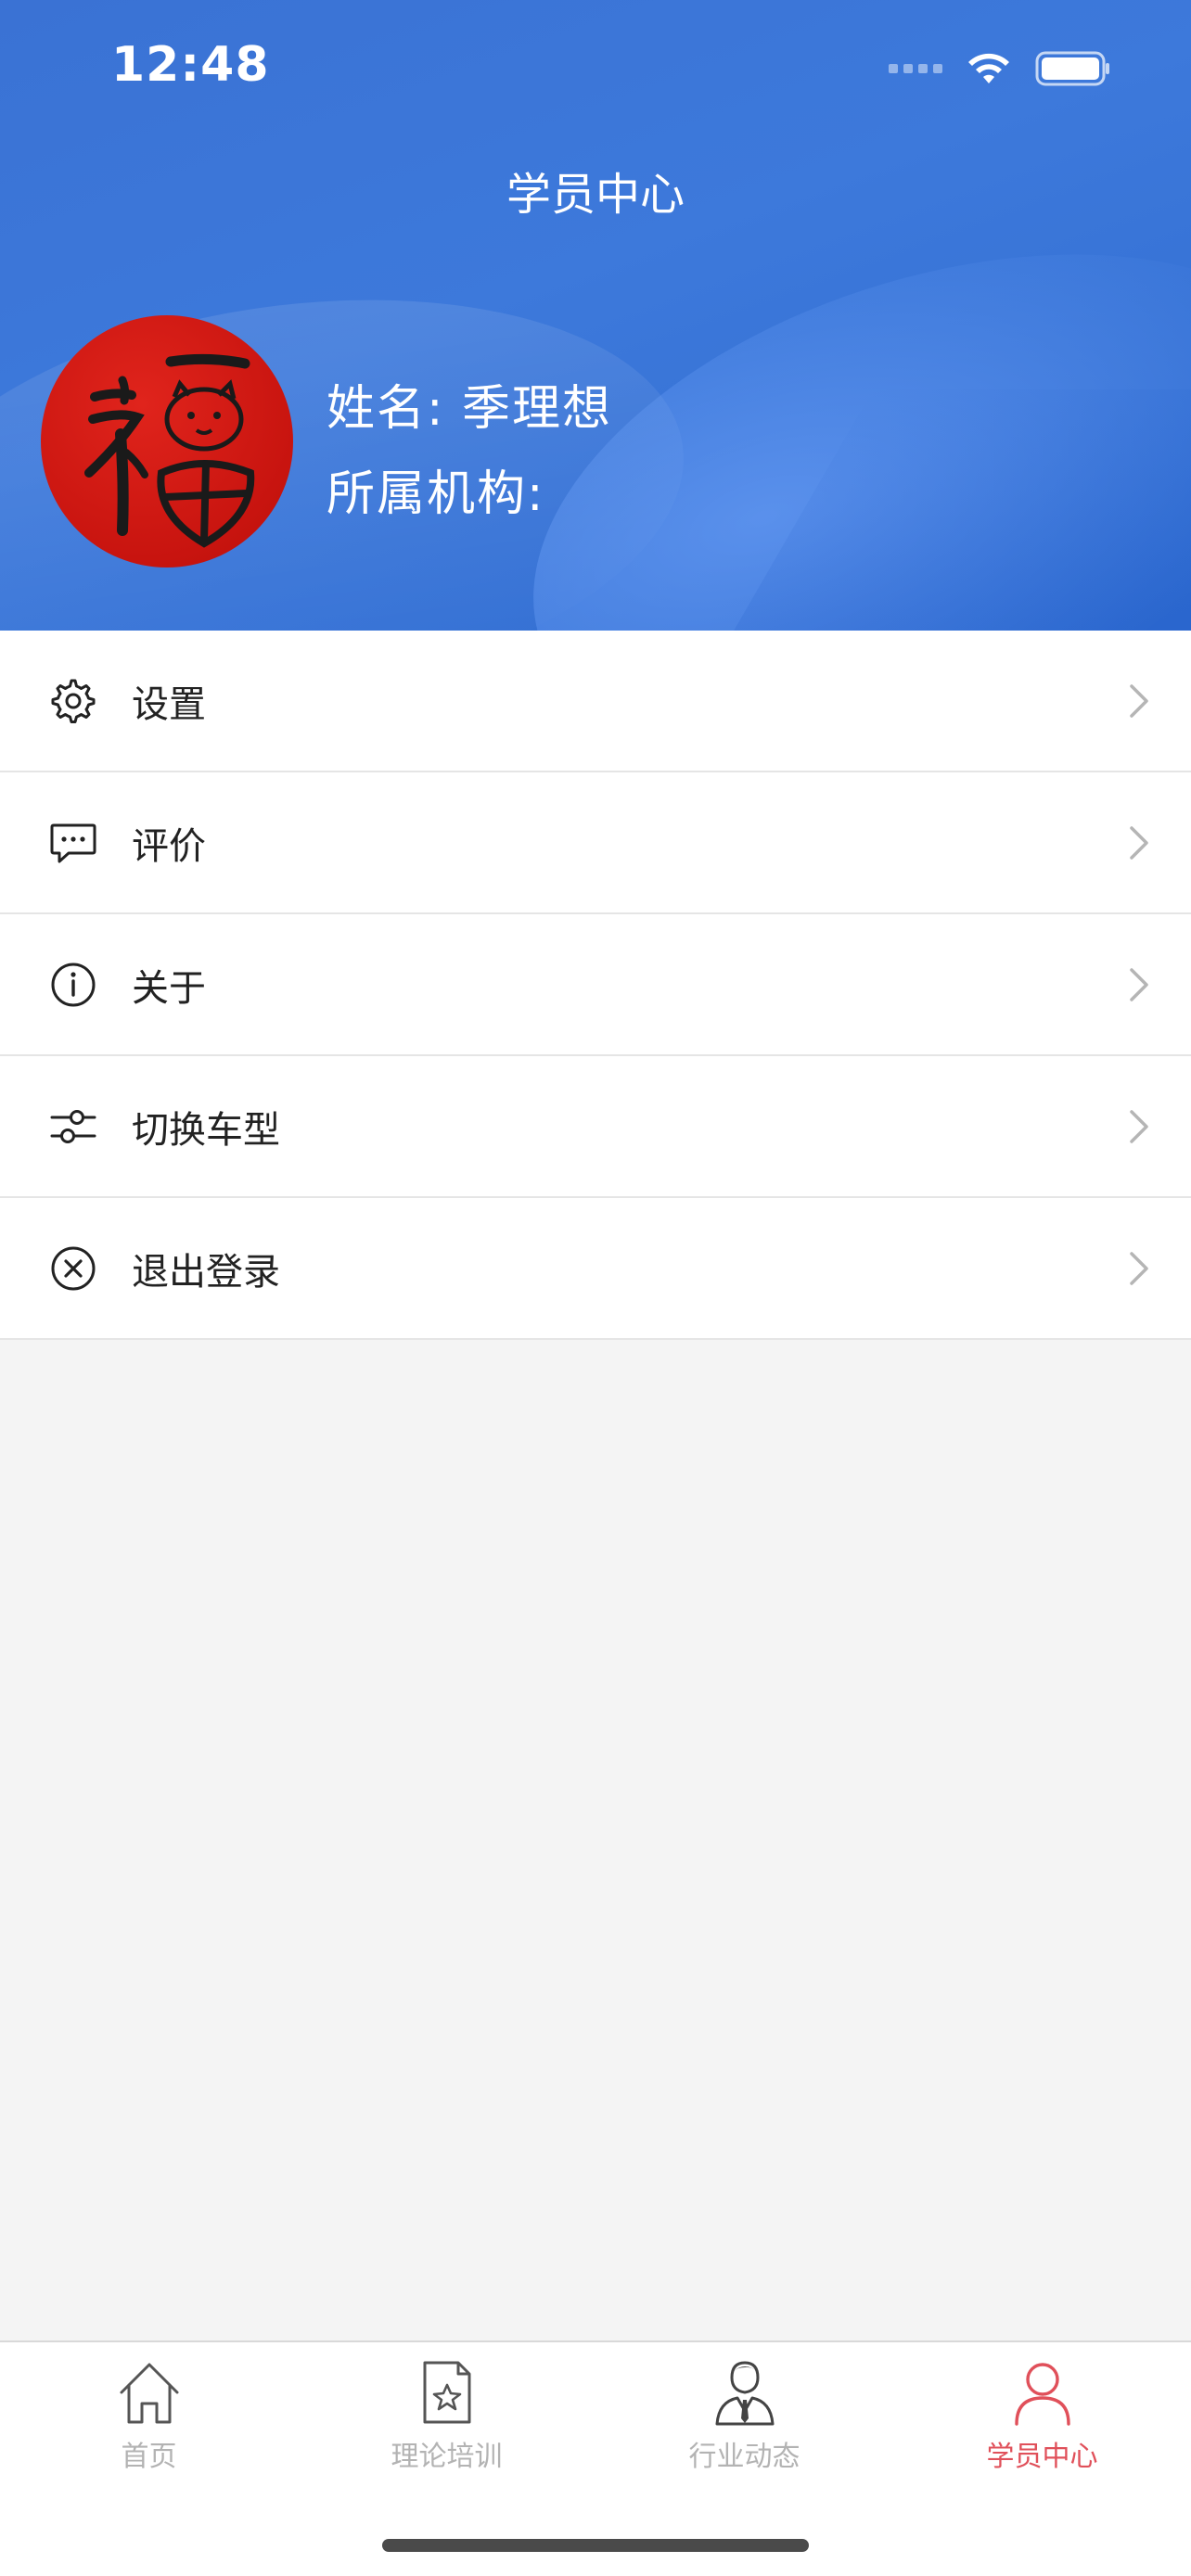 The width and height of the screenshot is (1191, 2576). Describe the element at coordinates (149, 2457) in the screenshot. I see `tab-label: 首页` at that location.